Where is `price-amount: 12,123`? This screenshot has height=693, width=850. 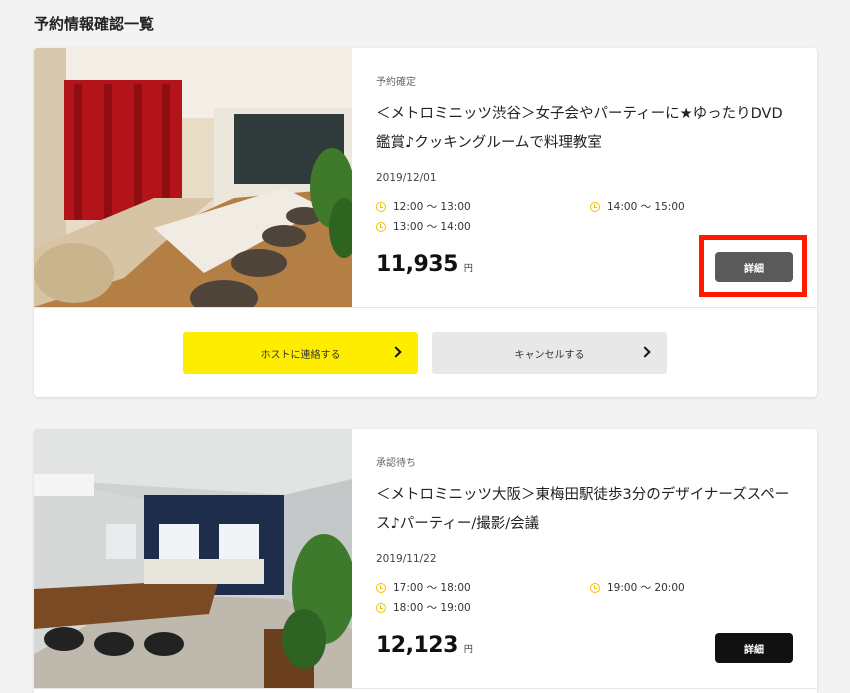 price-amount: 12,123 is located at coordinates (417, 645).